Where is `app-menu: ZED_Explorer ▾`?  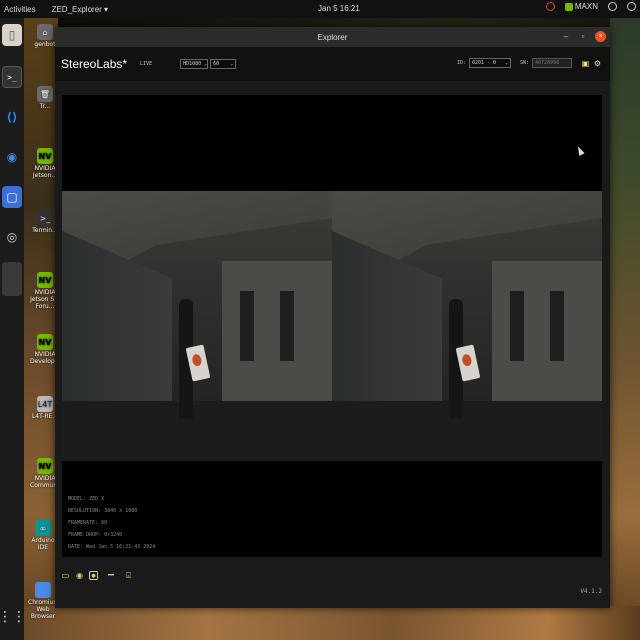
app-menu: ZED_Explorer ▾ is located at coordinates (80, 9).